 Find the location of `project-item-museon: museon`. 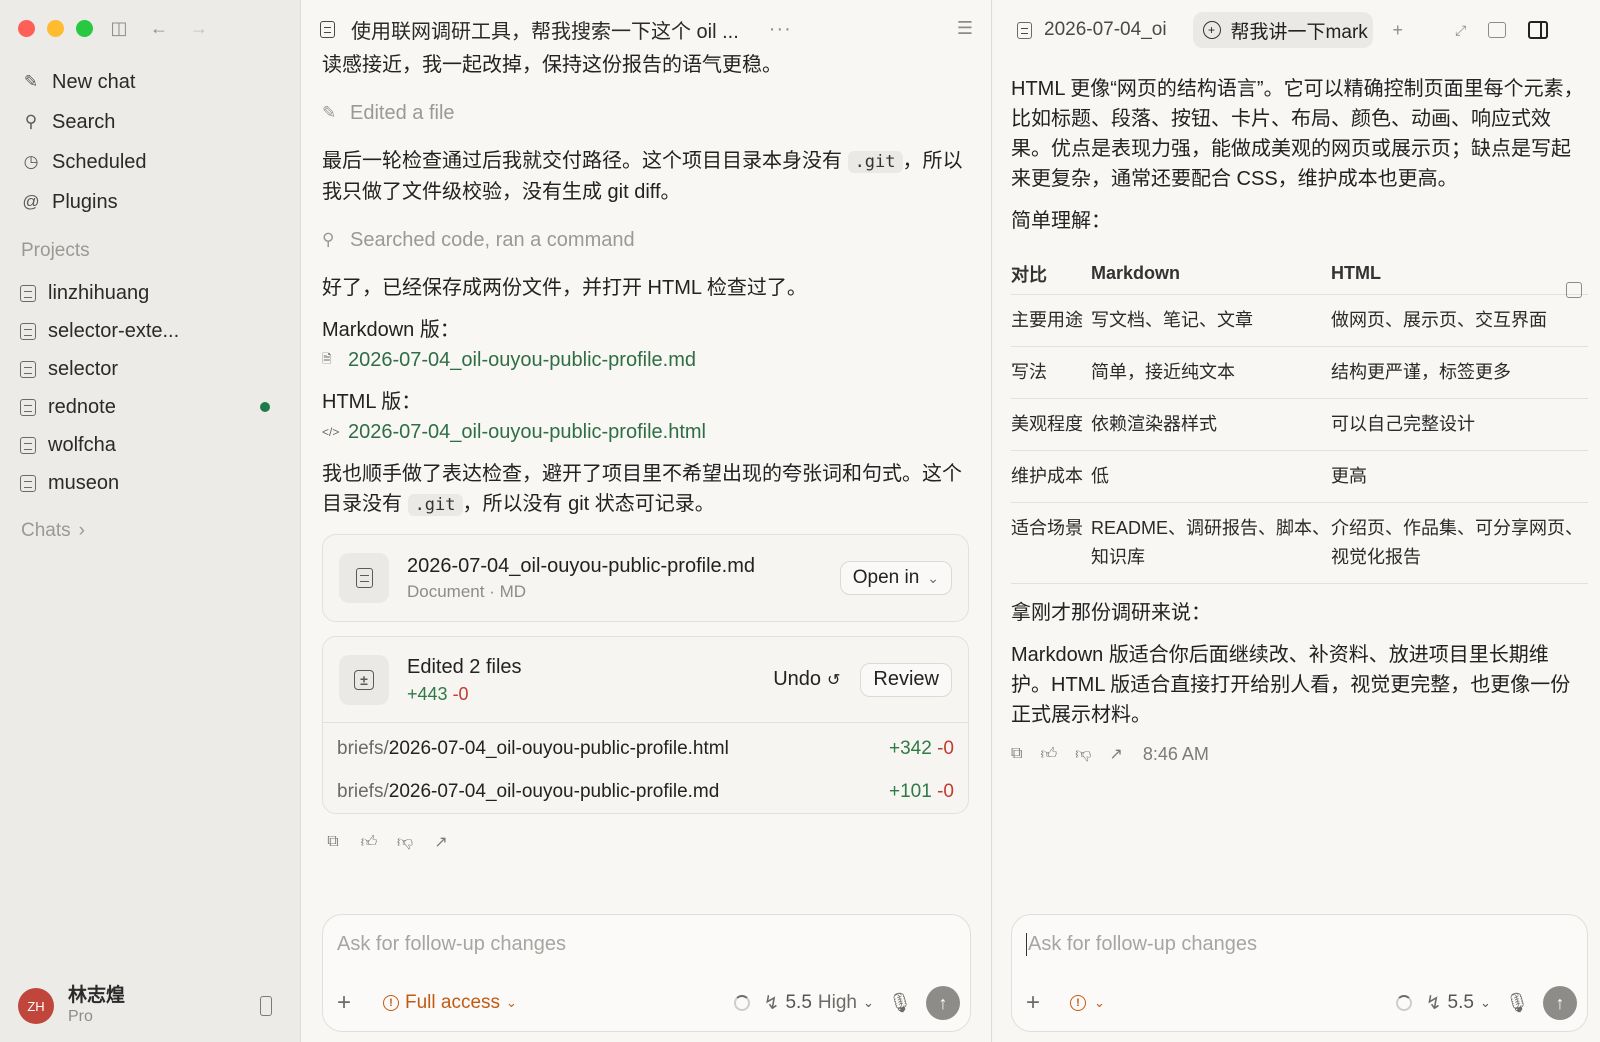

project-item-museon: museon is located at coordinates (150, 483).